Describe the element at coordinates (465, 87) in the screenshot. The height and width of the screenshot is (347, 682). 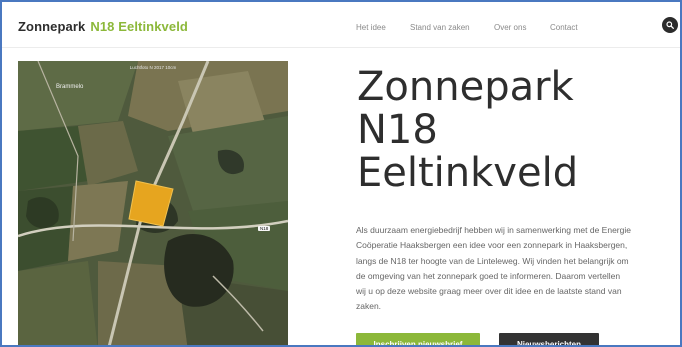
I see `title-line: Zonnepark` at that location.